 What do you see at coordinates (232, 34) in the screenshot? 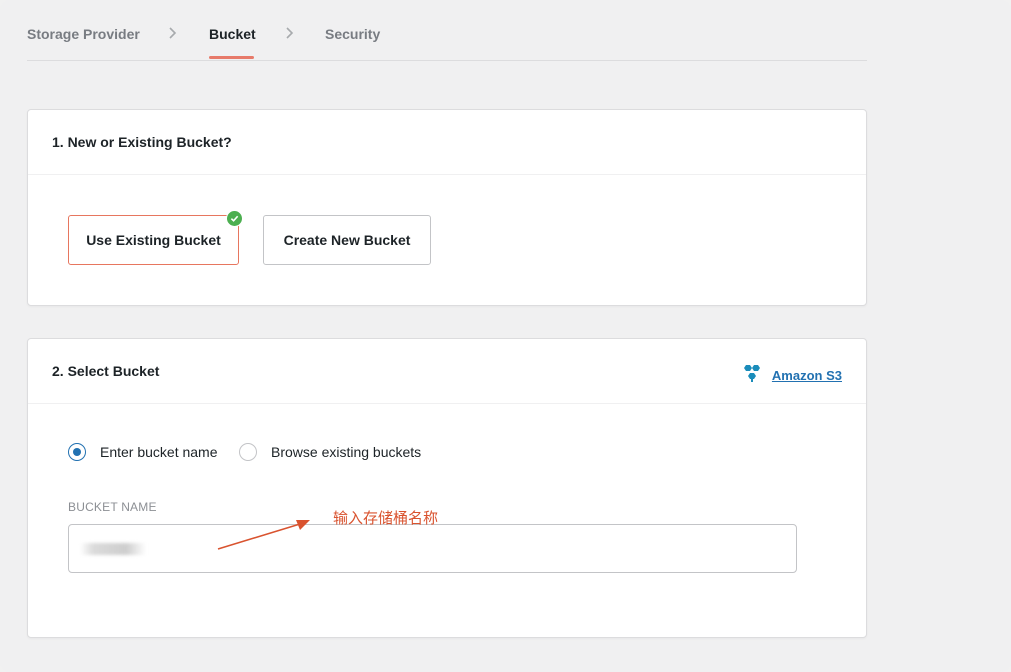
I see `step-bucket: Bucket` at bounding box center [232, 34].